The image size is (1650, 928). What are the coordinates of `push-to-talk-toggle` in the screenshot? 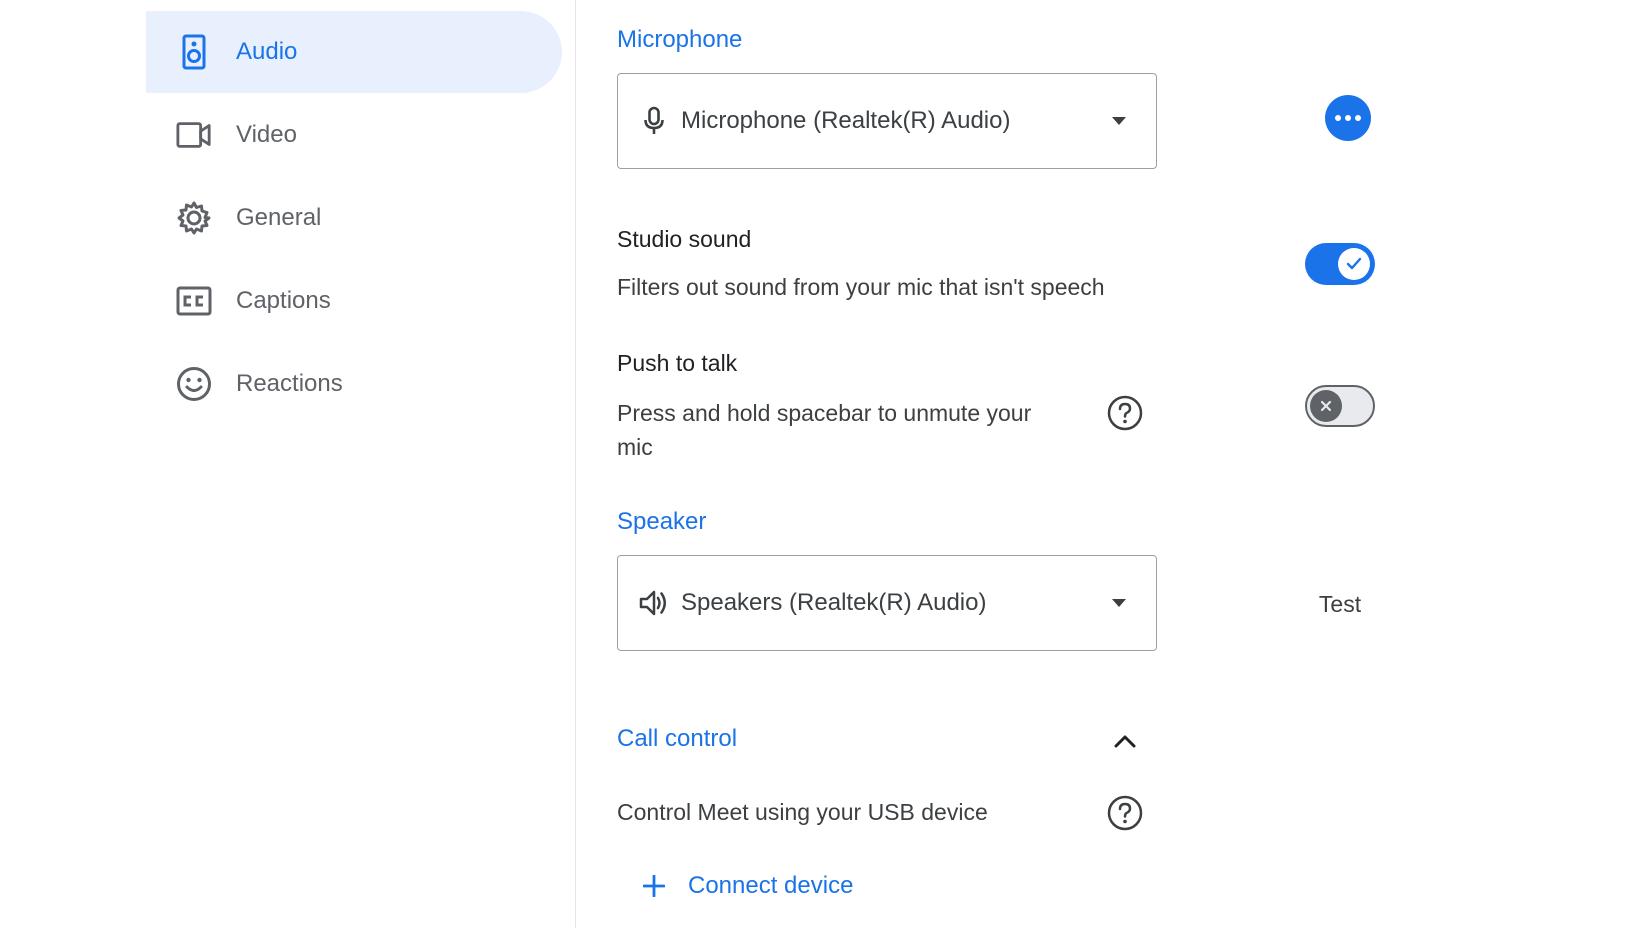 It's located at (1340, 406).